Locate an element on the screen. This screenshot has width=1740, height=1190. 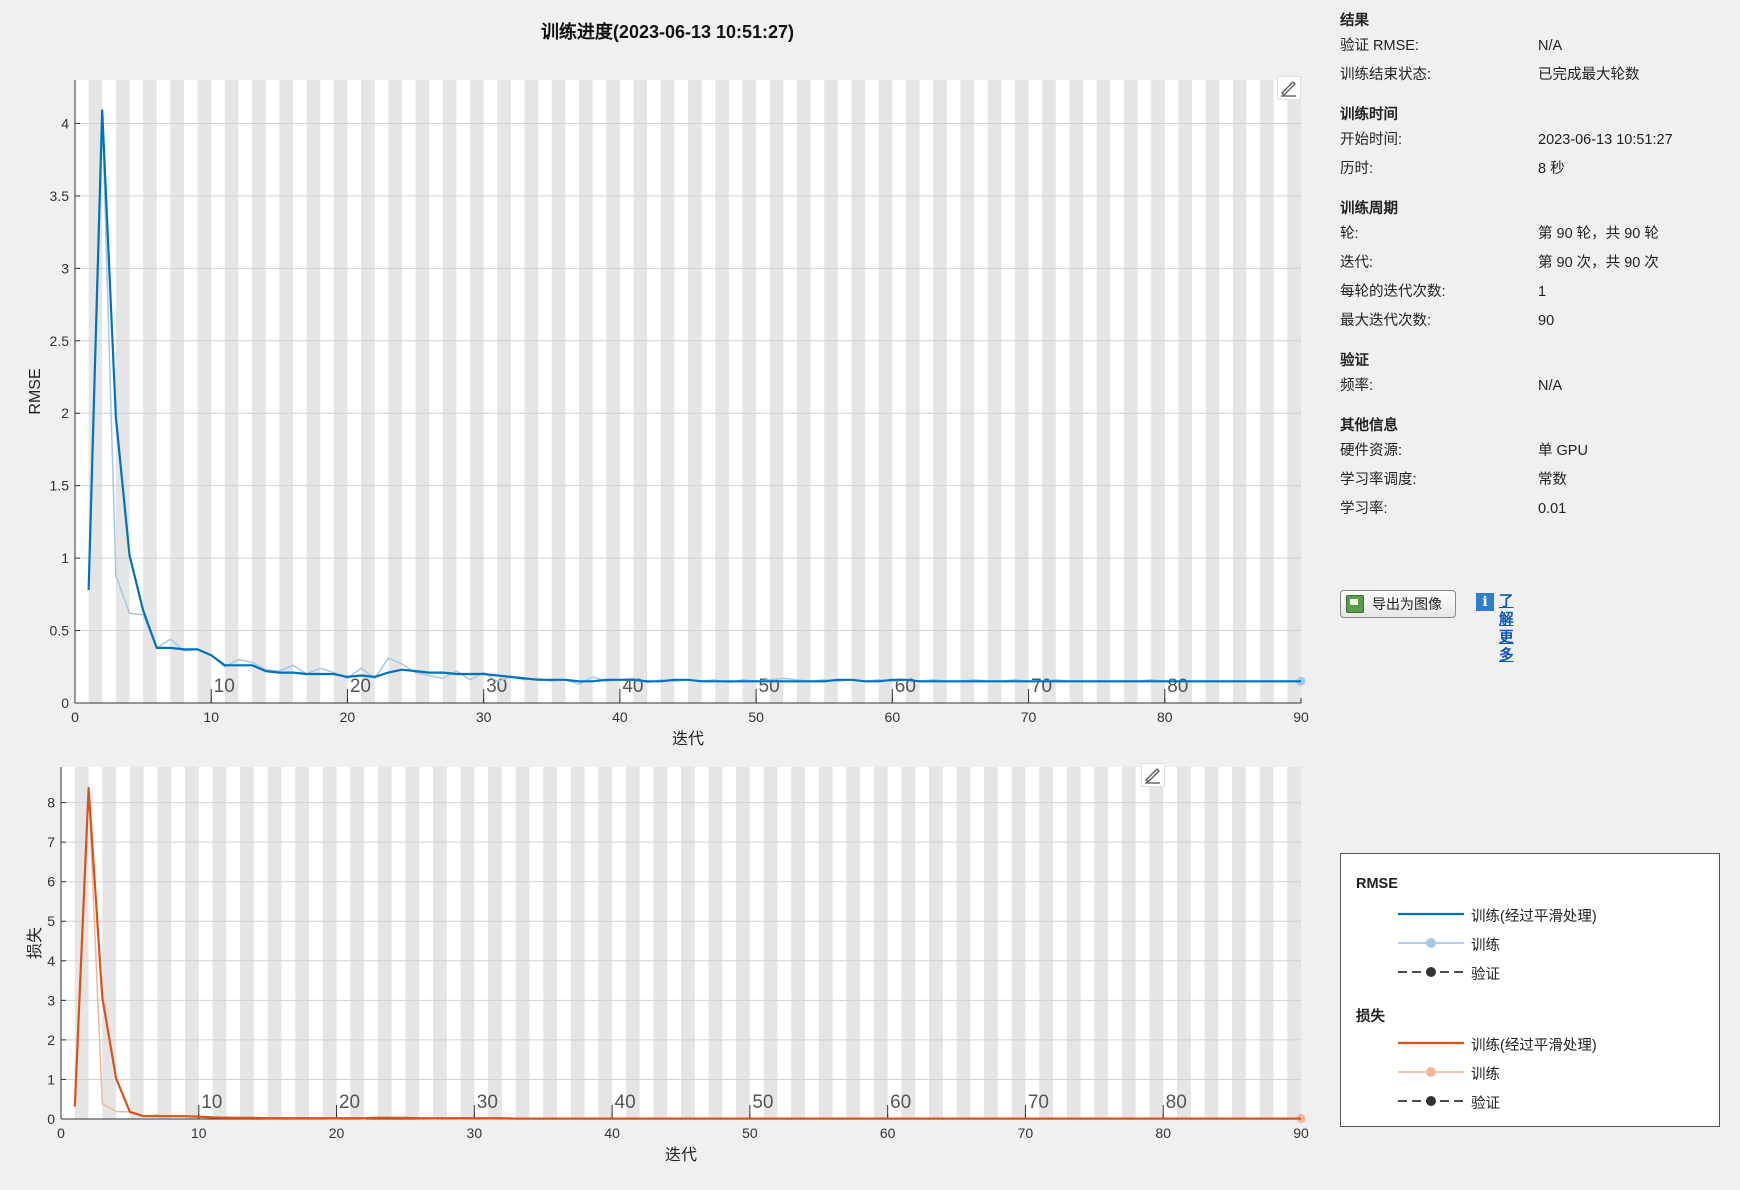
max-iter-label: 最大迭代次数: is located at coordinates (1386, 321).